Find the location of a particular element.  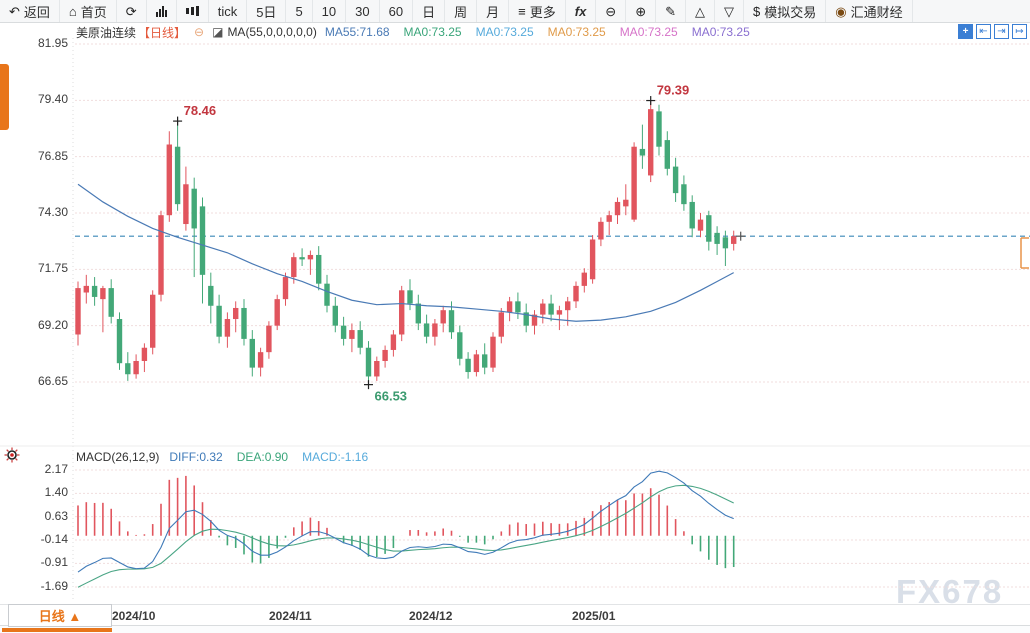

tri-up-icon: △ is located at coordinates (700, 11).